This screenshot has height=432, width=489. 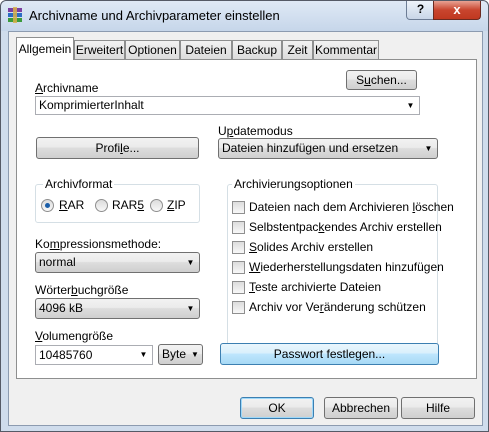 I want to click on dictionary-label: Wörterbuchgröße, so click(x=82, y=290).